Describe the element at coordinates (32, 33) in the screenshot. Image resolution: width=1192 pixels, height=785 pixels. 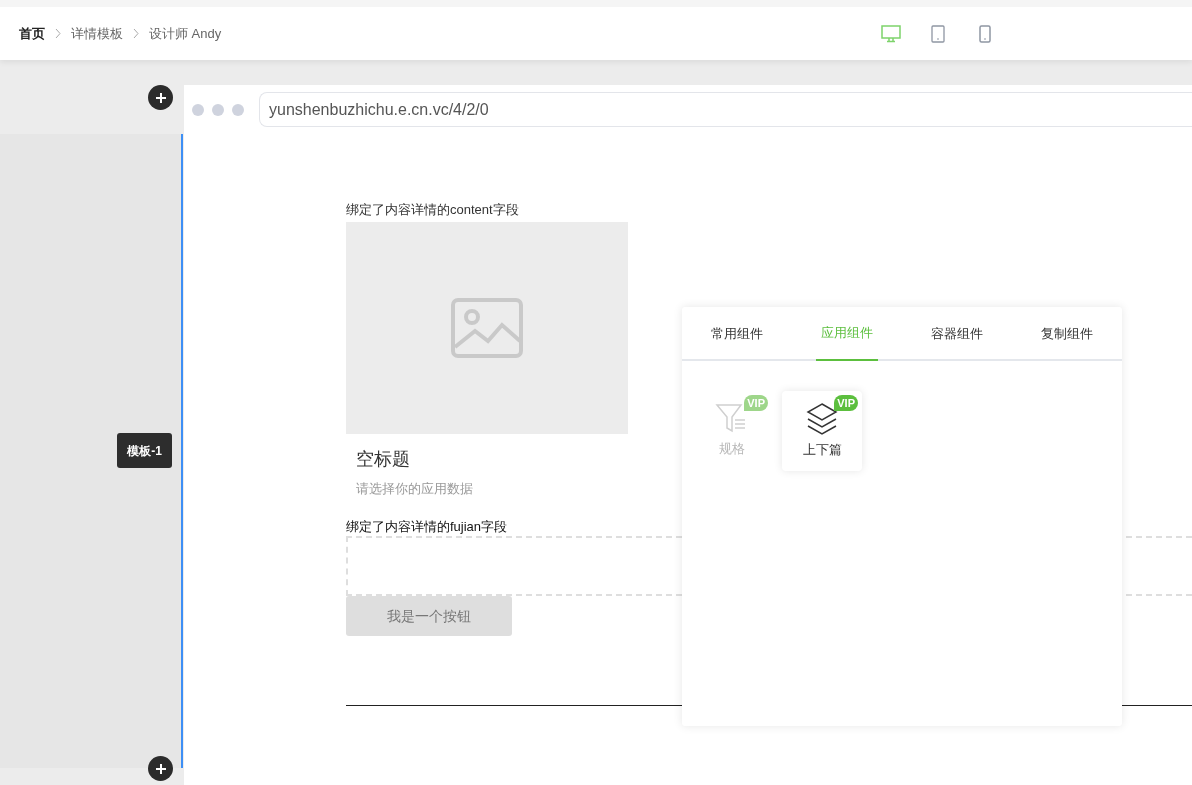
I see `breadcrumb-link: 首页` at that location.